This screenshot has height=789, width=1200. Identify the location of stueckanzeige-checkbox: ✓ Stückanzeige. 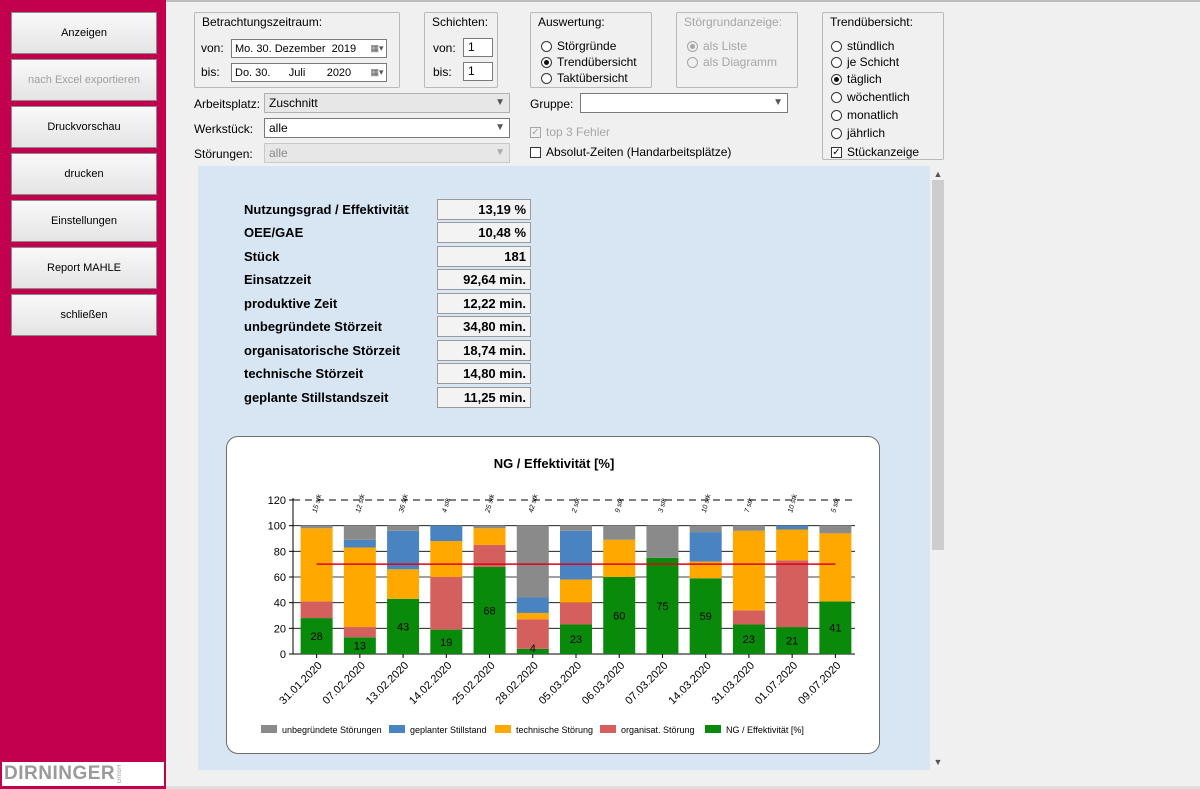
(875, 152).